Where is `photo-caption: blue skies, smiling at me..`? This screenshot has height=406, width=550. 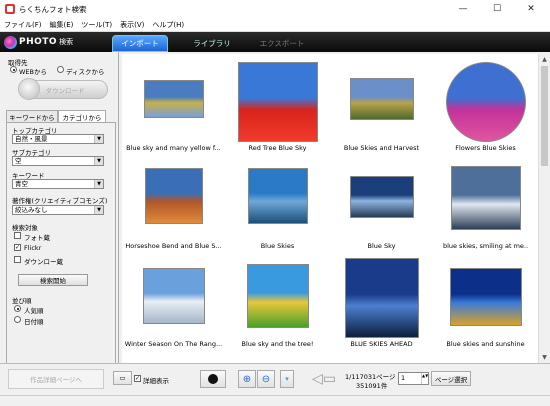 photo-caption: blue skies, smiling at me.. is located at coordinates (485, 246).